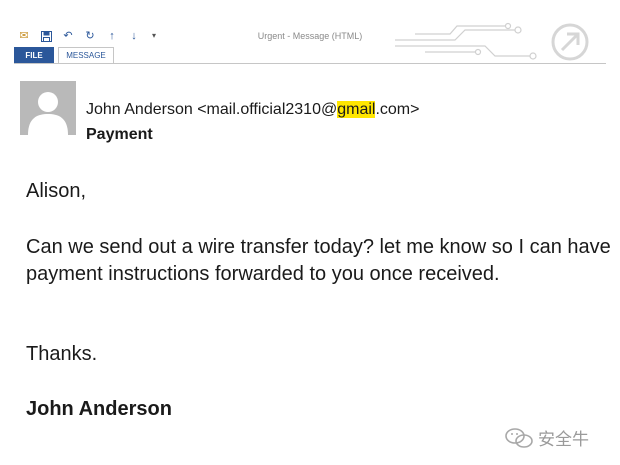 The height and width of the screenshot is (465, 620). I want to click on tab-file: FILE, so click(34, 55).